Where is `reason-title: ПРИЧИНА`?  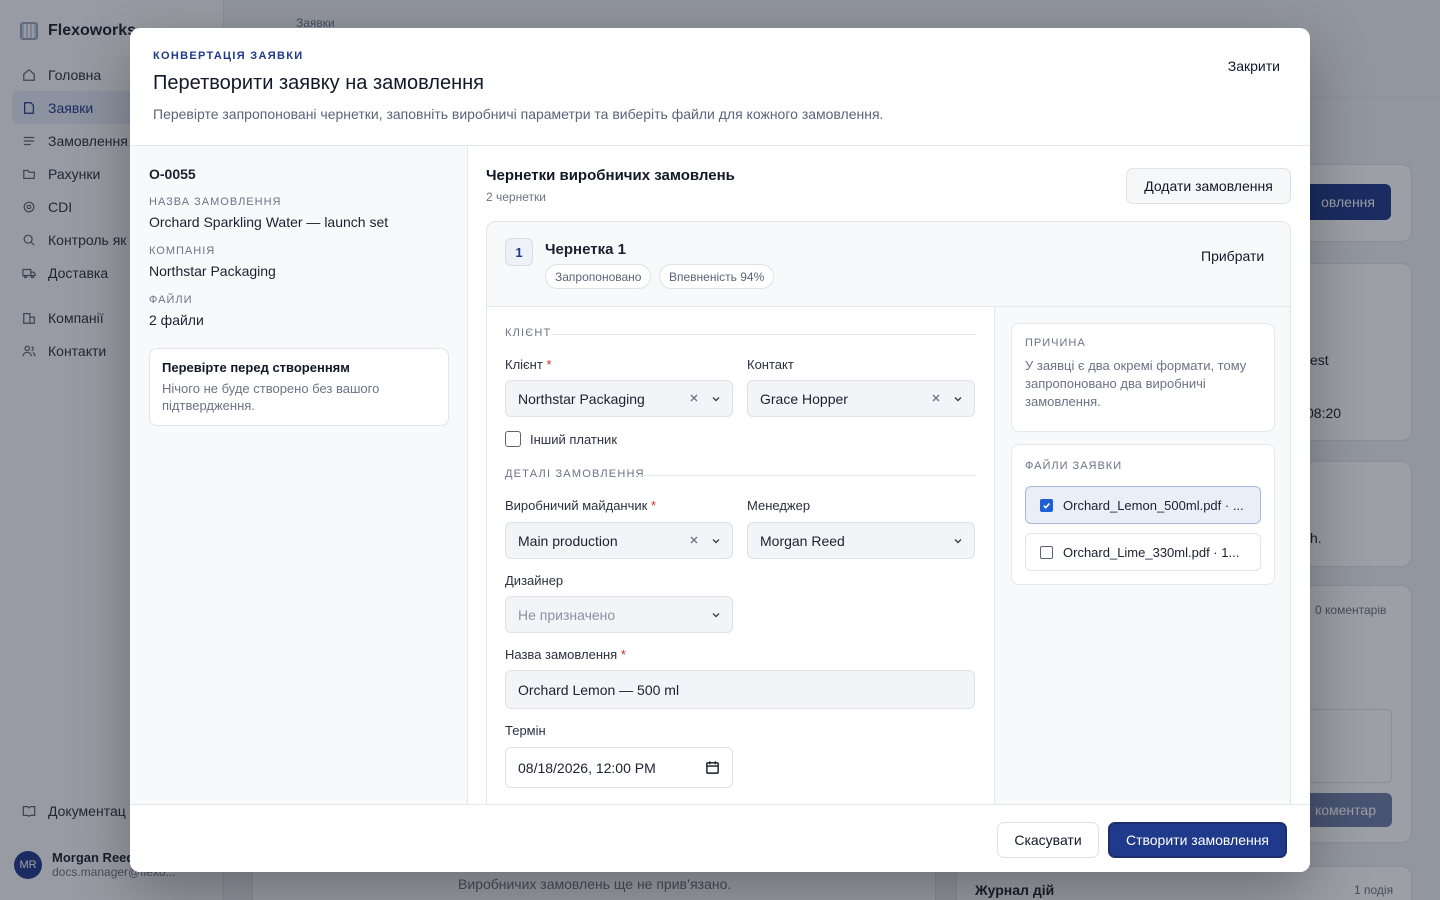 reason-title: ПРИЧИНА is located at coordinates (1055, 343).